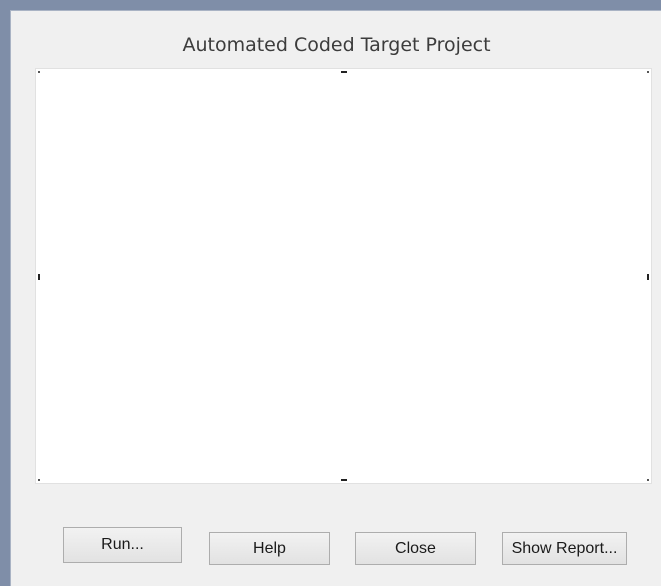 This screenshot has width=661, height=586. I want to click on resize-handle-right, so click(648, 277).